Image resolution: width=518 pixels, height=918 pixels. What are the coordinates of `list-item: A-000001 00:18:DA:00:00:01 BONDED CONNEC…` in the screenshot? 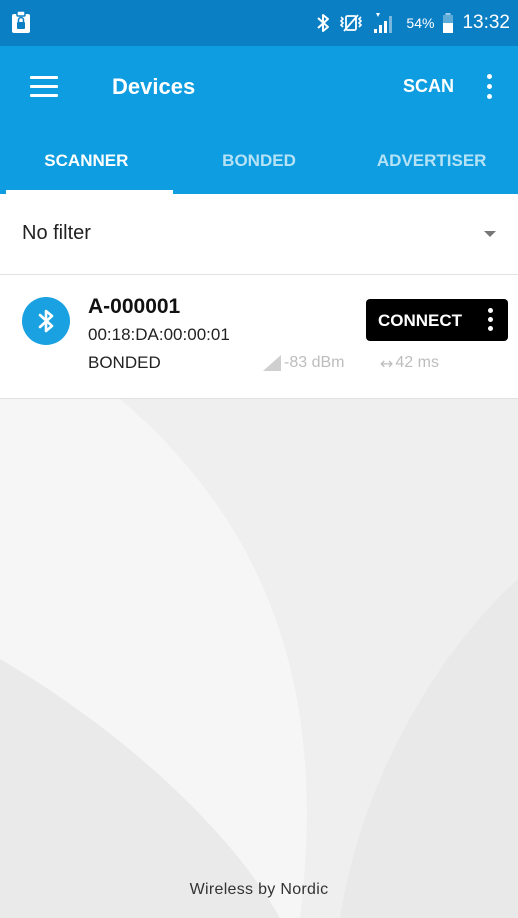 It's located at (259, 337).